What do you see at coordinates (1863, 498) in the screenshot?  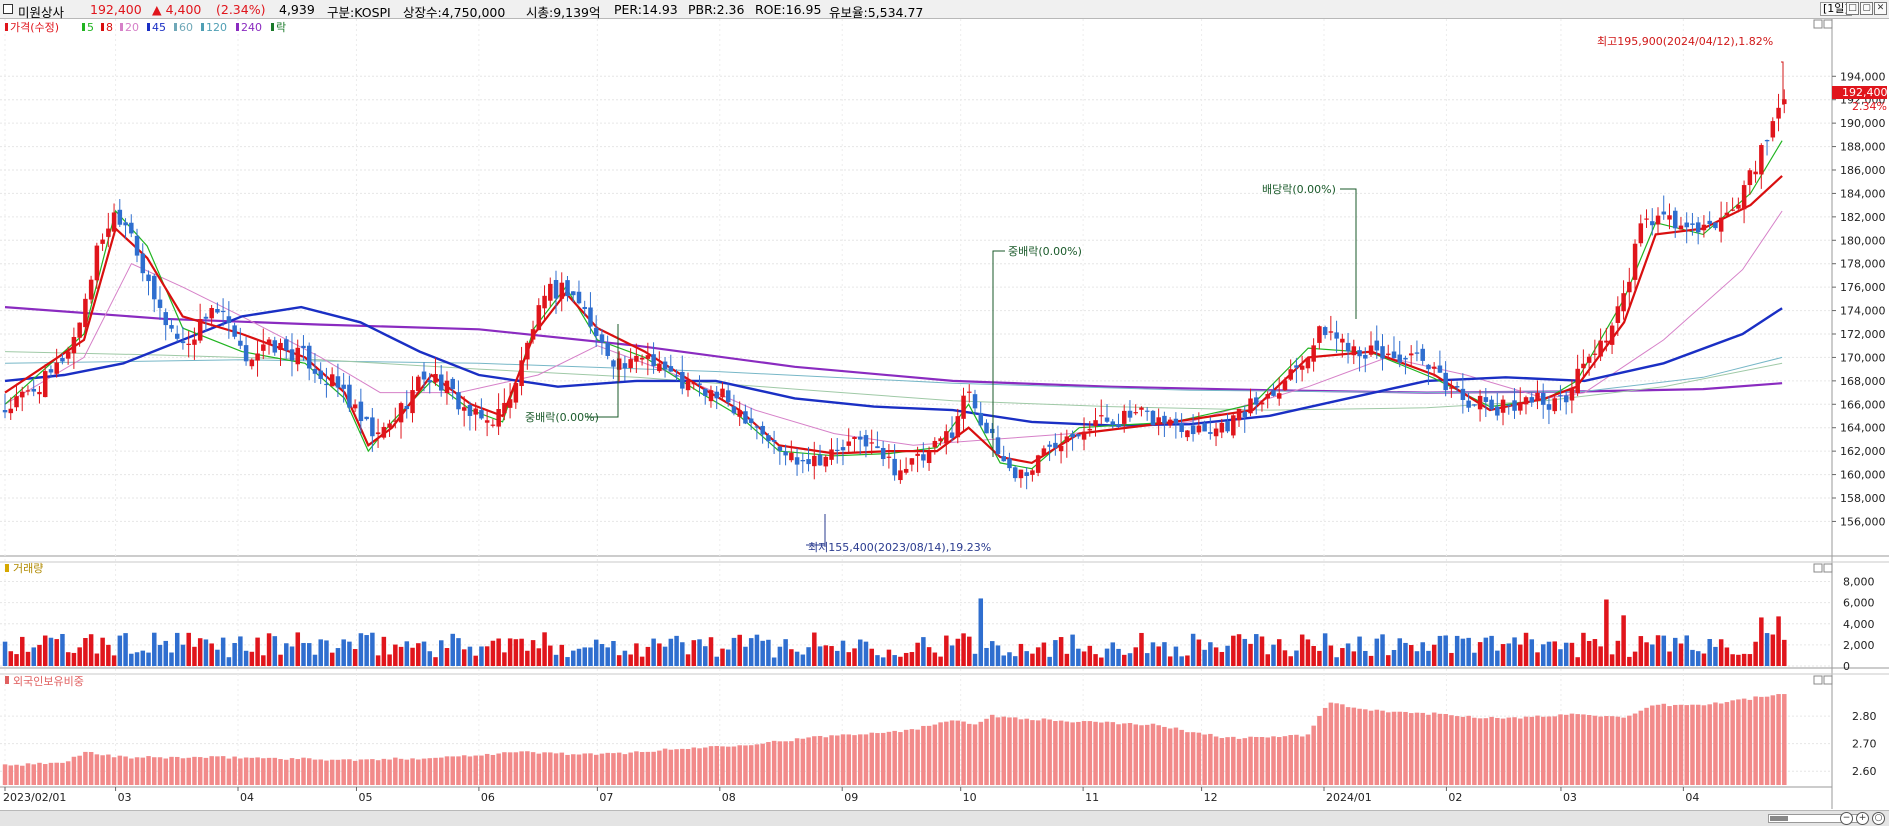 I see `price-tick-label: 158,000` at bounding box center [1863, 498].